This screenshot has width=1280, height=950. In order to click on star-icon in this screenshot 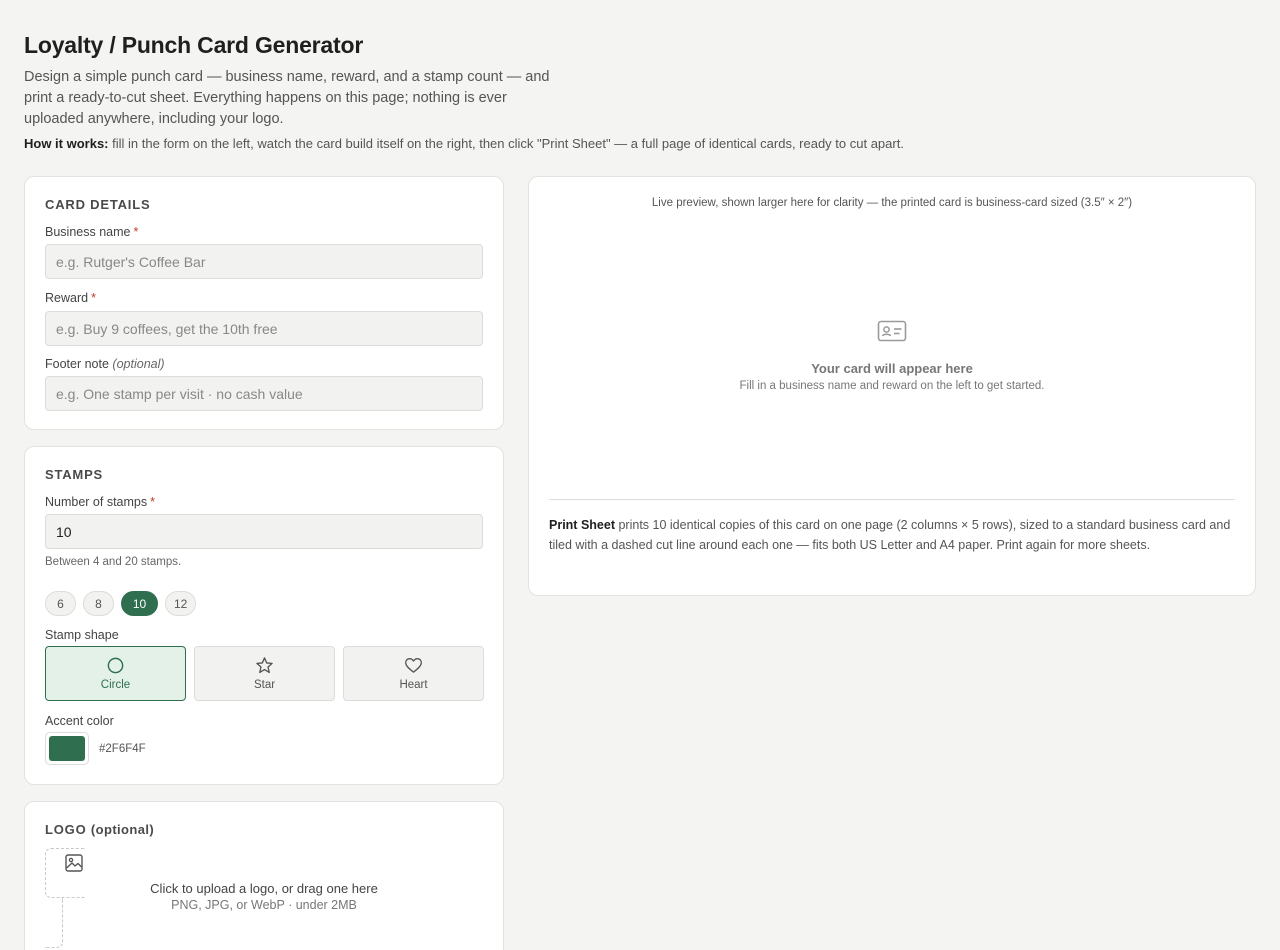, I will do `click(264, 665)`.